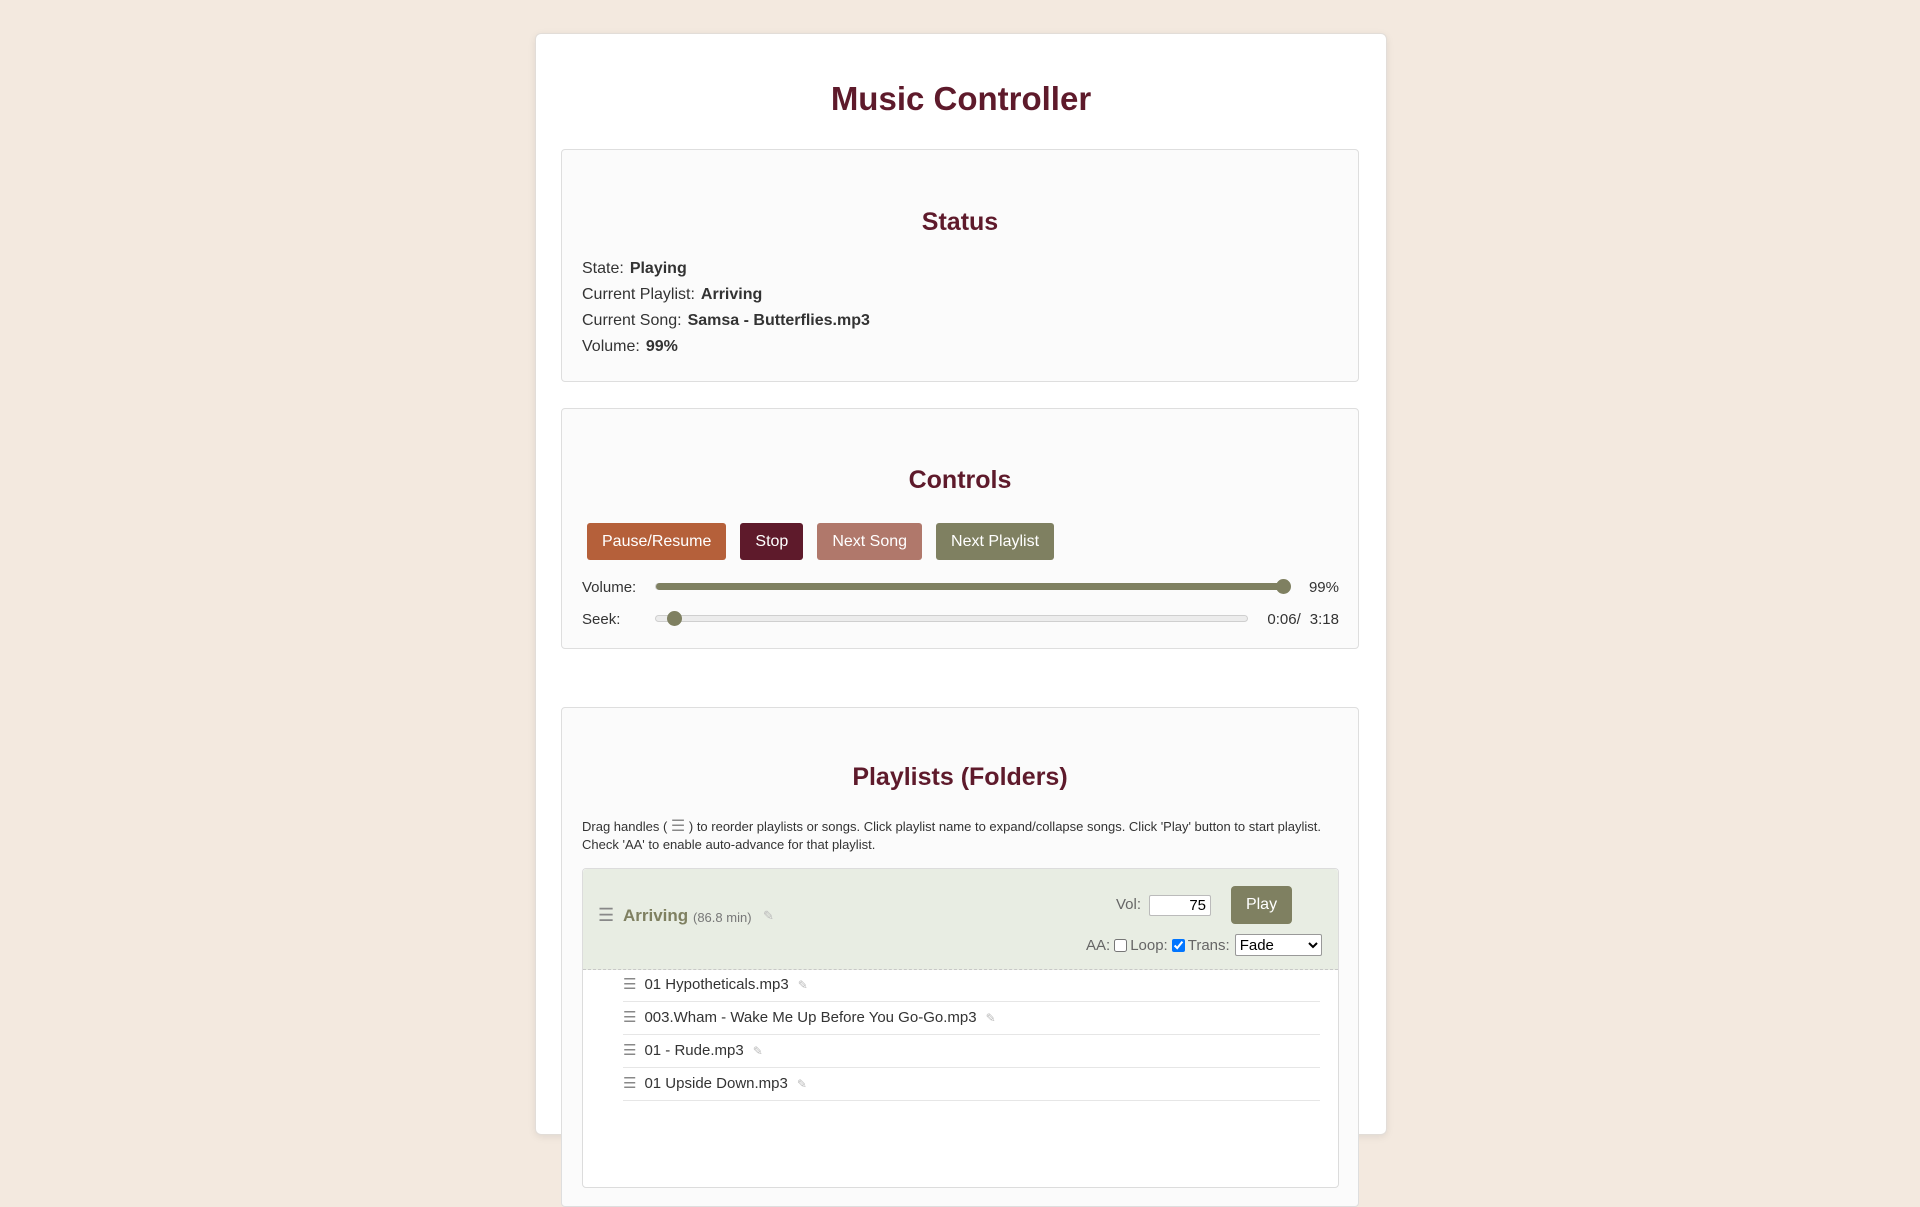  Describe the element at coordinates (995, 541) in the screenshot. I see `next-playlist-button: Next Playlist` at that location.